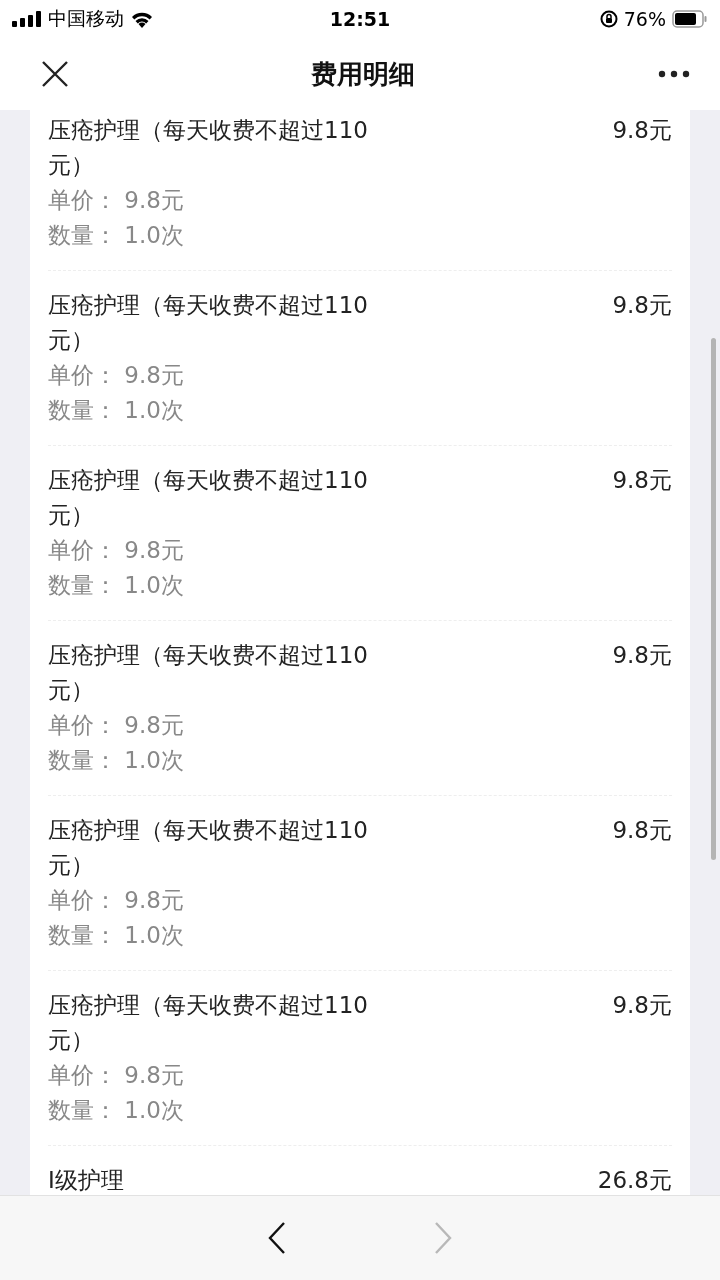 Image resolution: width=720 pixels, height=1280 pixels. I want to click on more-icon, so click(674, 74).